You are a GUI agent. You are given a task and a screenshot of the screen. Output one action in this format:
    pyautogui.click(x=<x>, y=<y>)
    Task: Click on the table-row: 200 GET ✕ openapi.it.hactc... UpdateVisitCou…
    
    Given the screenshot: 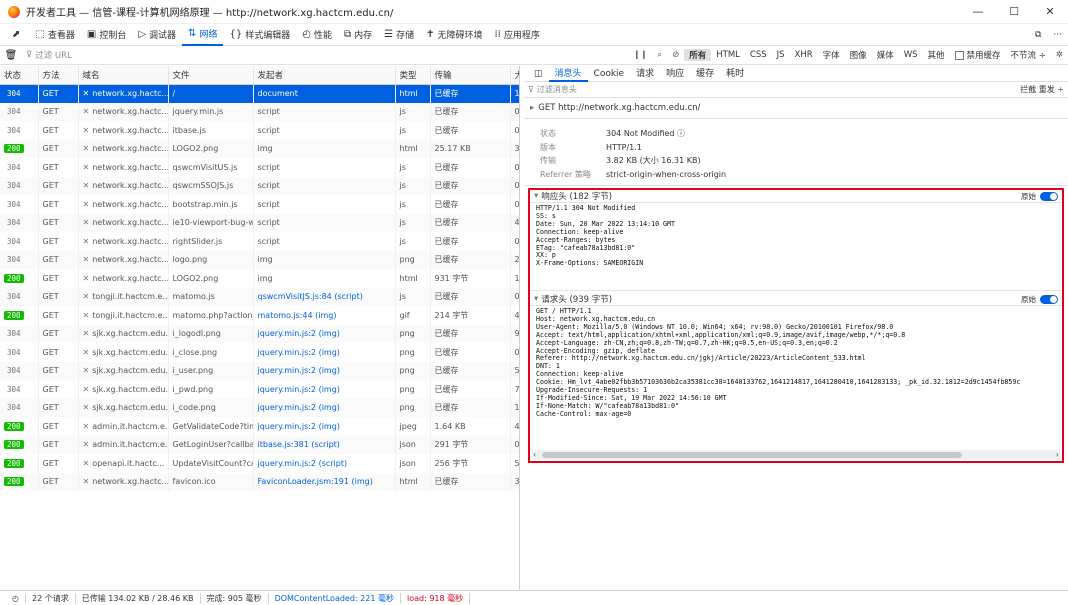 What is the action you would take?
    pyautogui.click(x=259, y=463)
    